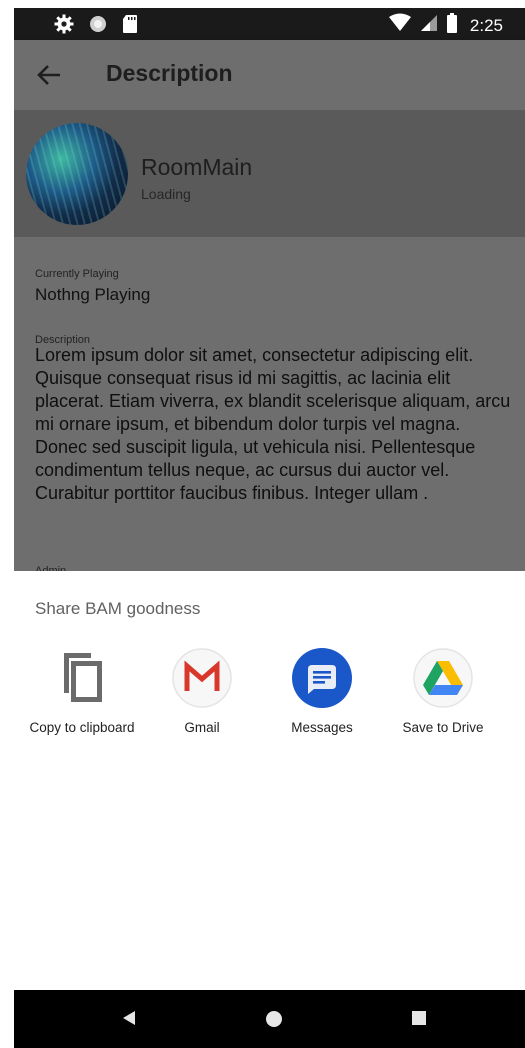 The image size is (525, 1048). I want to click on cell-signal-icon, so click(429, 25).